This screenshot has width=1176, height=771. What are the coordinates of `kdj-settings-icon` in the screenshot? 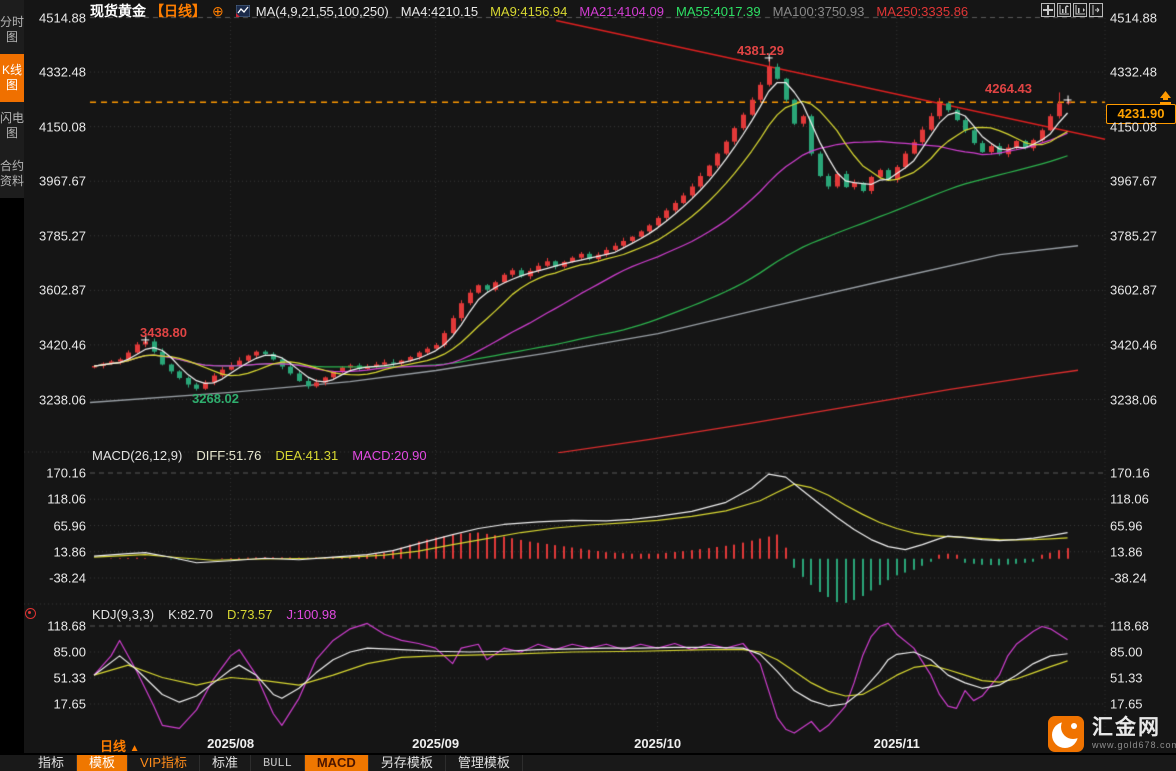 It's located at (30, 613).